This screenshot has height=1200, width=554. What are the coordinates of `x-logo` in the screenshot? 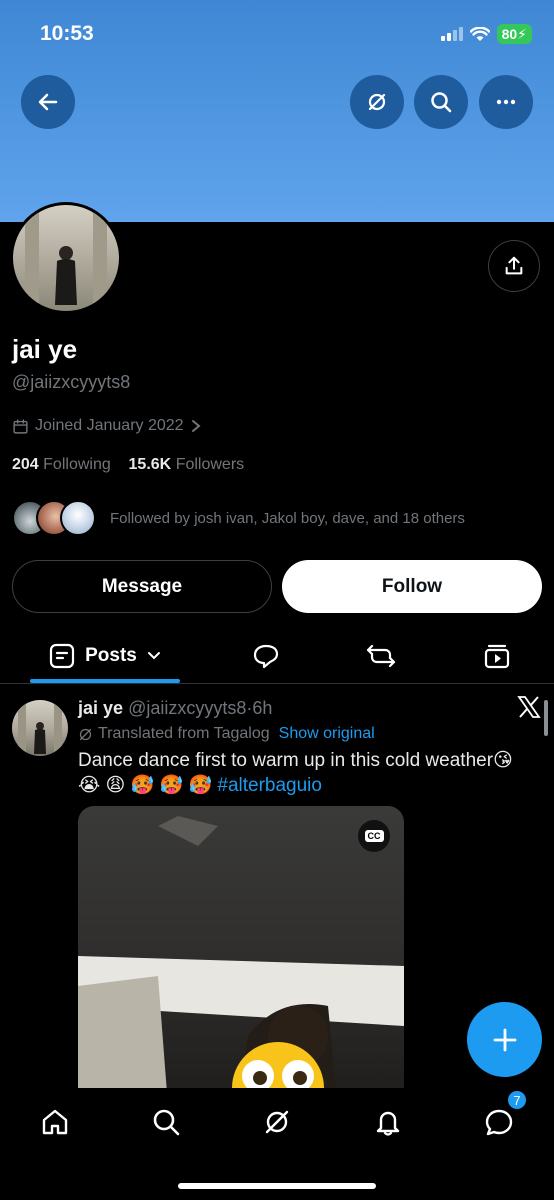 It's located at (529, 709).